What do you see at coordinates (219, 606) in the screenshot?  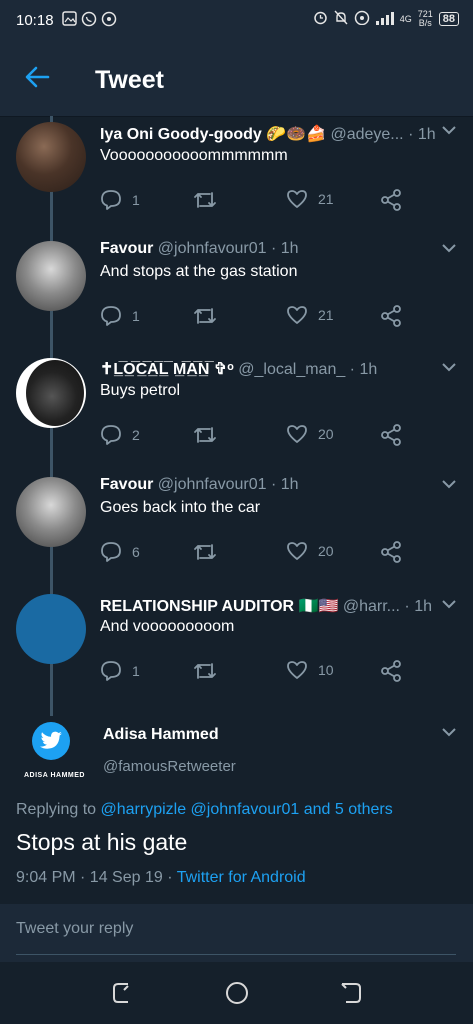 I see `author-name: RELATIONSHIP AUDITOR 🇳🇬🇺🇸` at bounding box center [219, 606].